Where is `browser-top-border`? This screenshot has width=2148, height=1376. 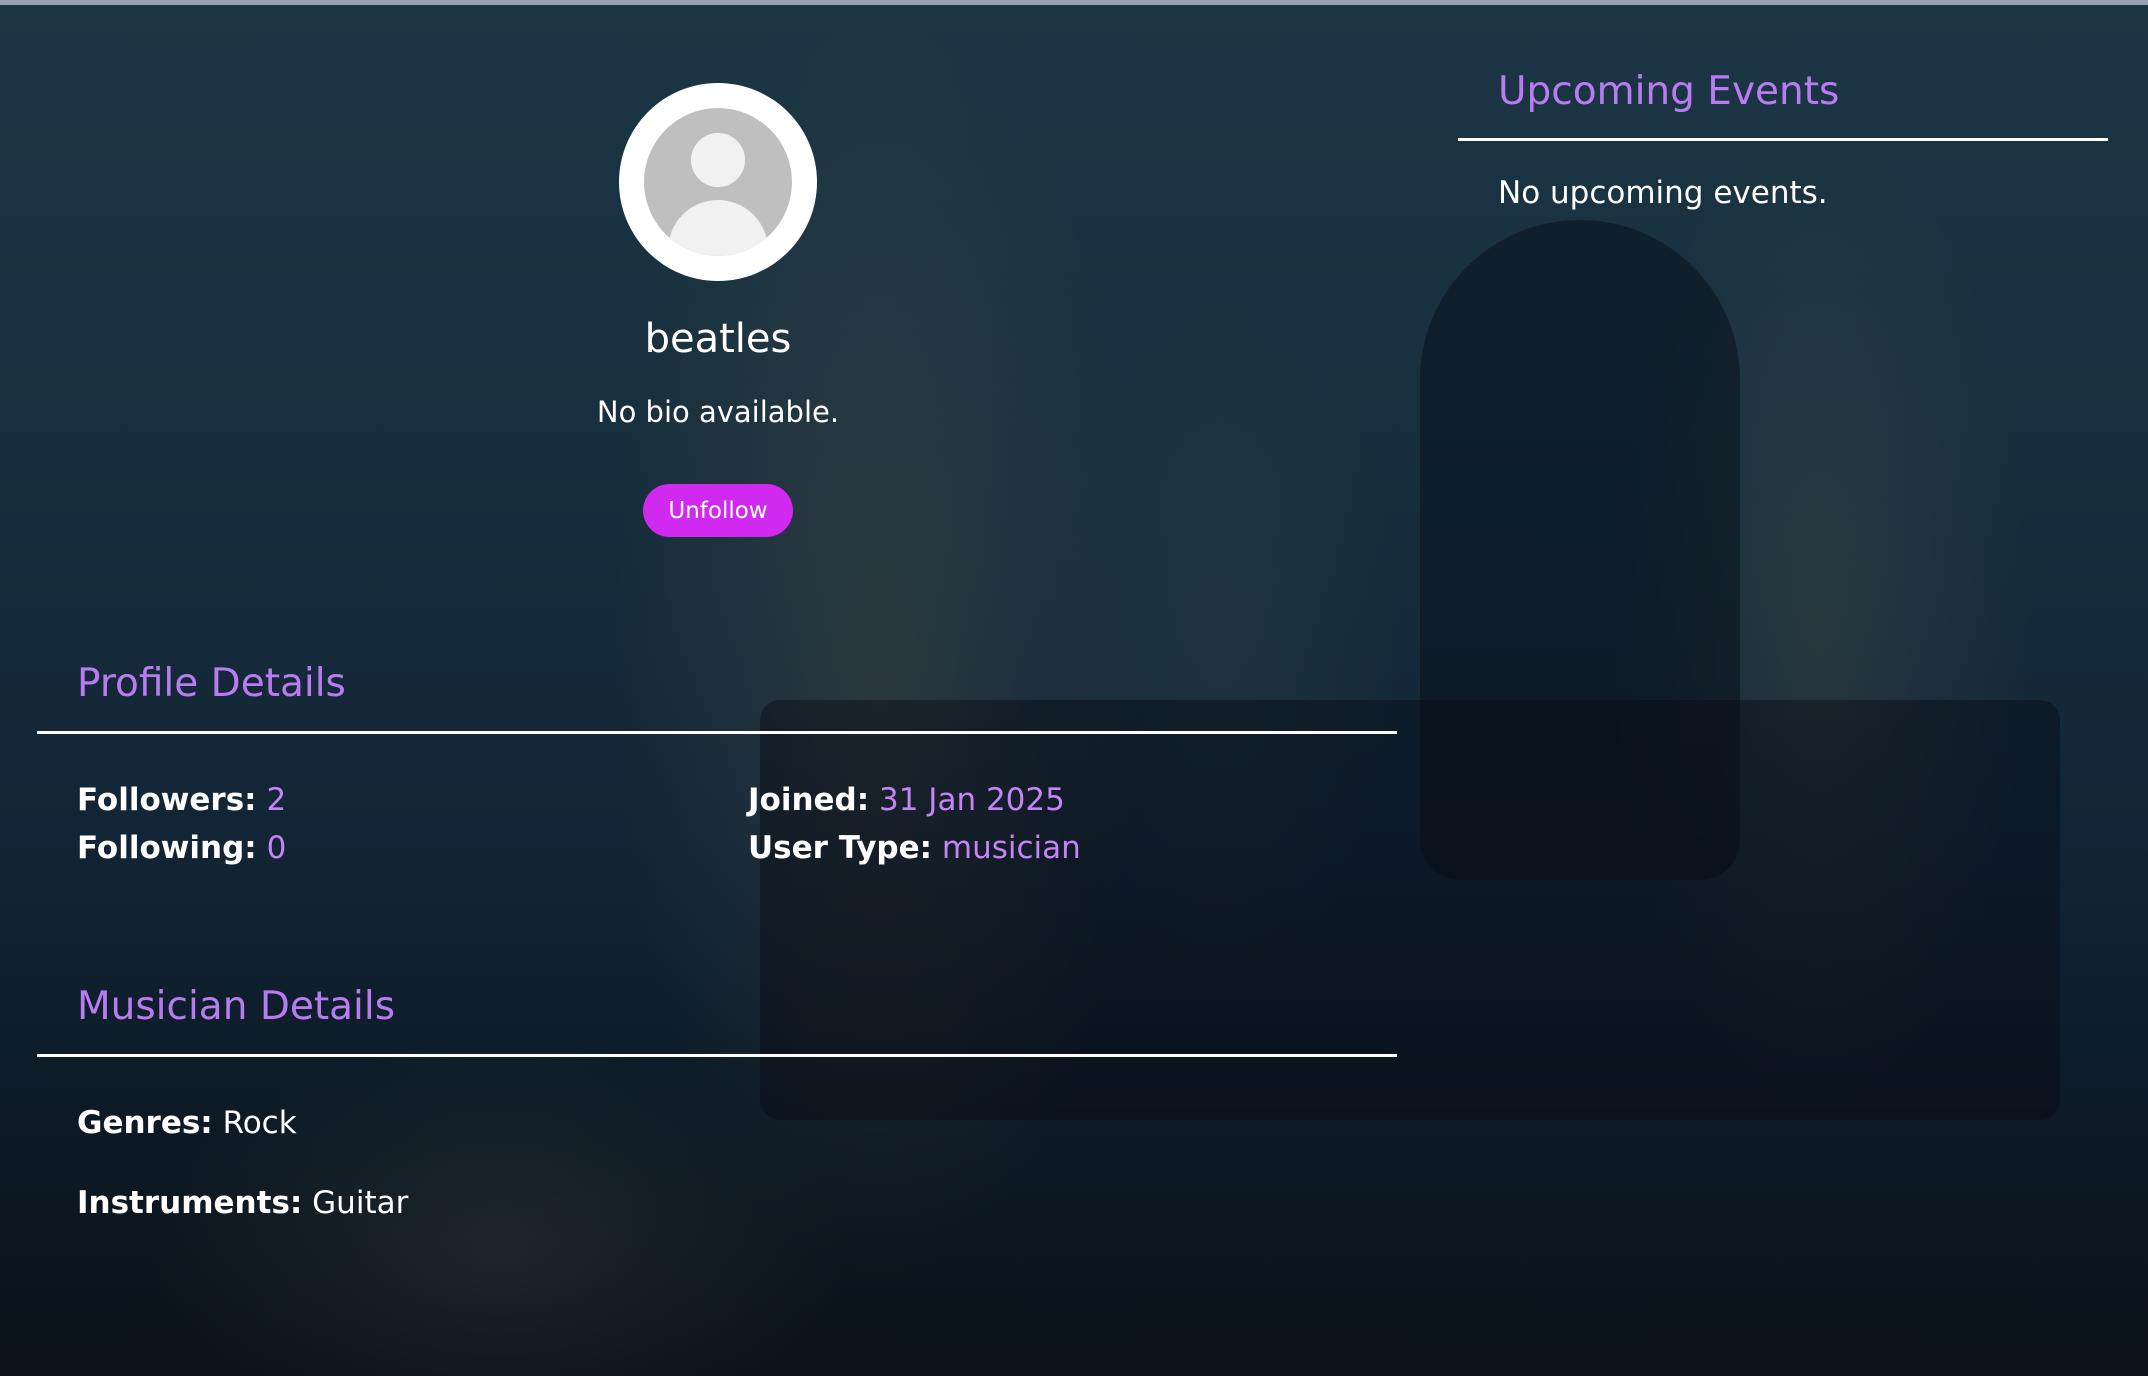 browser-top-border is located at coordinates (1074, 2).